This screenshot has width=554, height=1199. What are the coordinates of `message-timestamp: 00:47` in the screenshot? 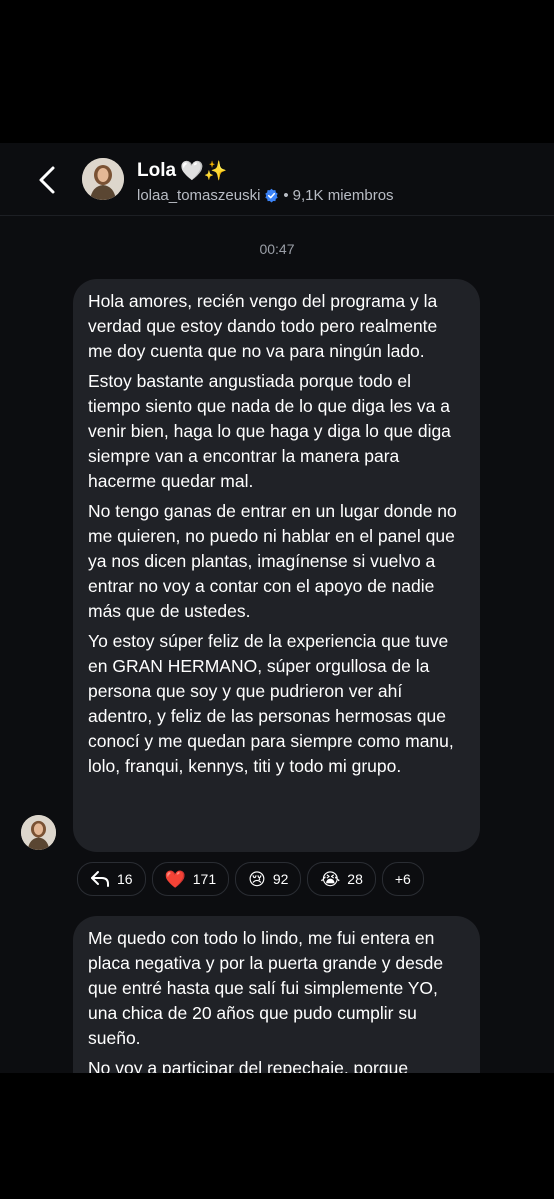 It's located at (277, 249).